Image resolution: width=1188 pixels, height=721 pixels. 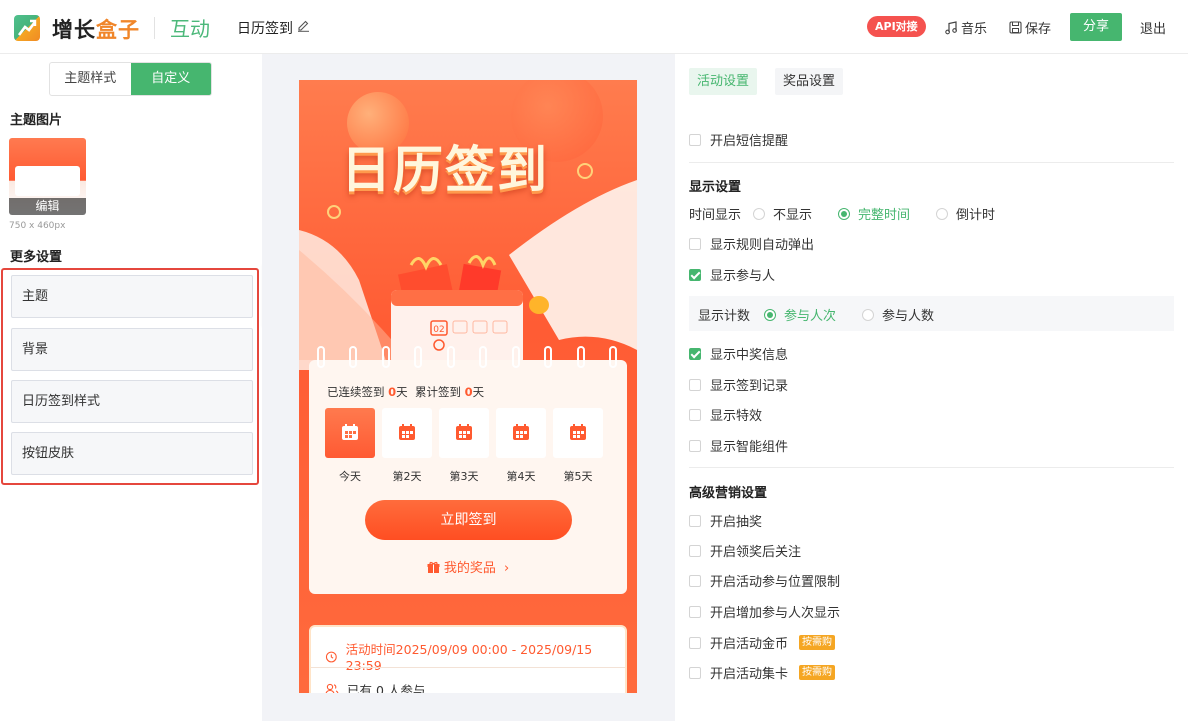 I want to click on preview-title: 日历签到, so click(x=445, y=170).